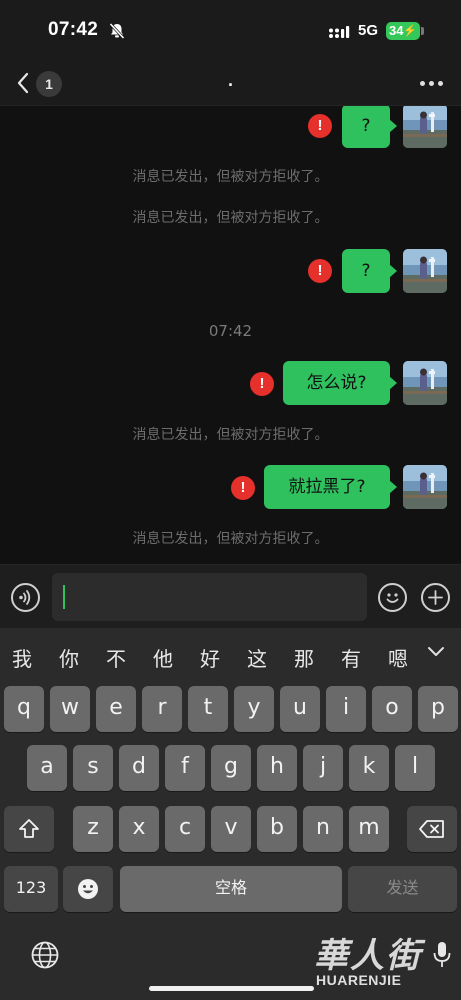 This screenshot has height=1000, width=461. What do you see at coordinates (162, 709) in the screenshot?
I see `key-r: r` at bounding box center [162, 709].